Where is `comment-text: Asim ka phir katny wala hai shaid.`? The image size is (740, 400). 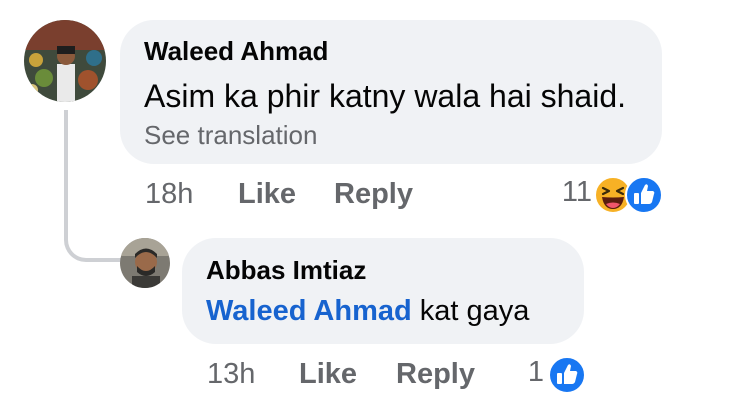
comment-text: Asim ka phir katny wala hai shaid. is located at coordinates (385, 96).